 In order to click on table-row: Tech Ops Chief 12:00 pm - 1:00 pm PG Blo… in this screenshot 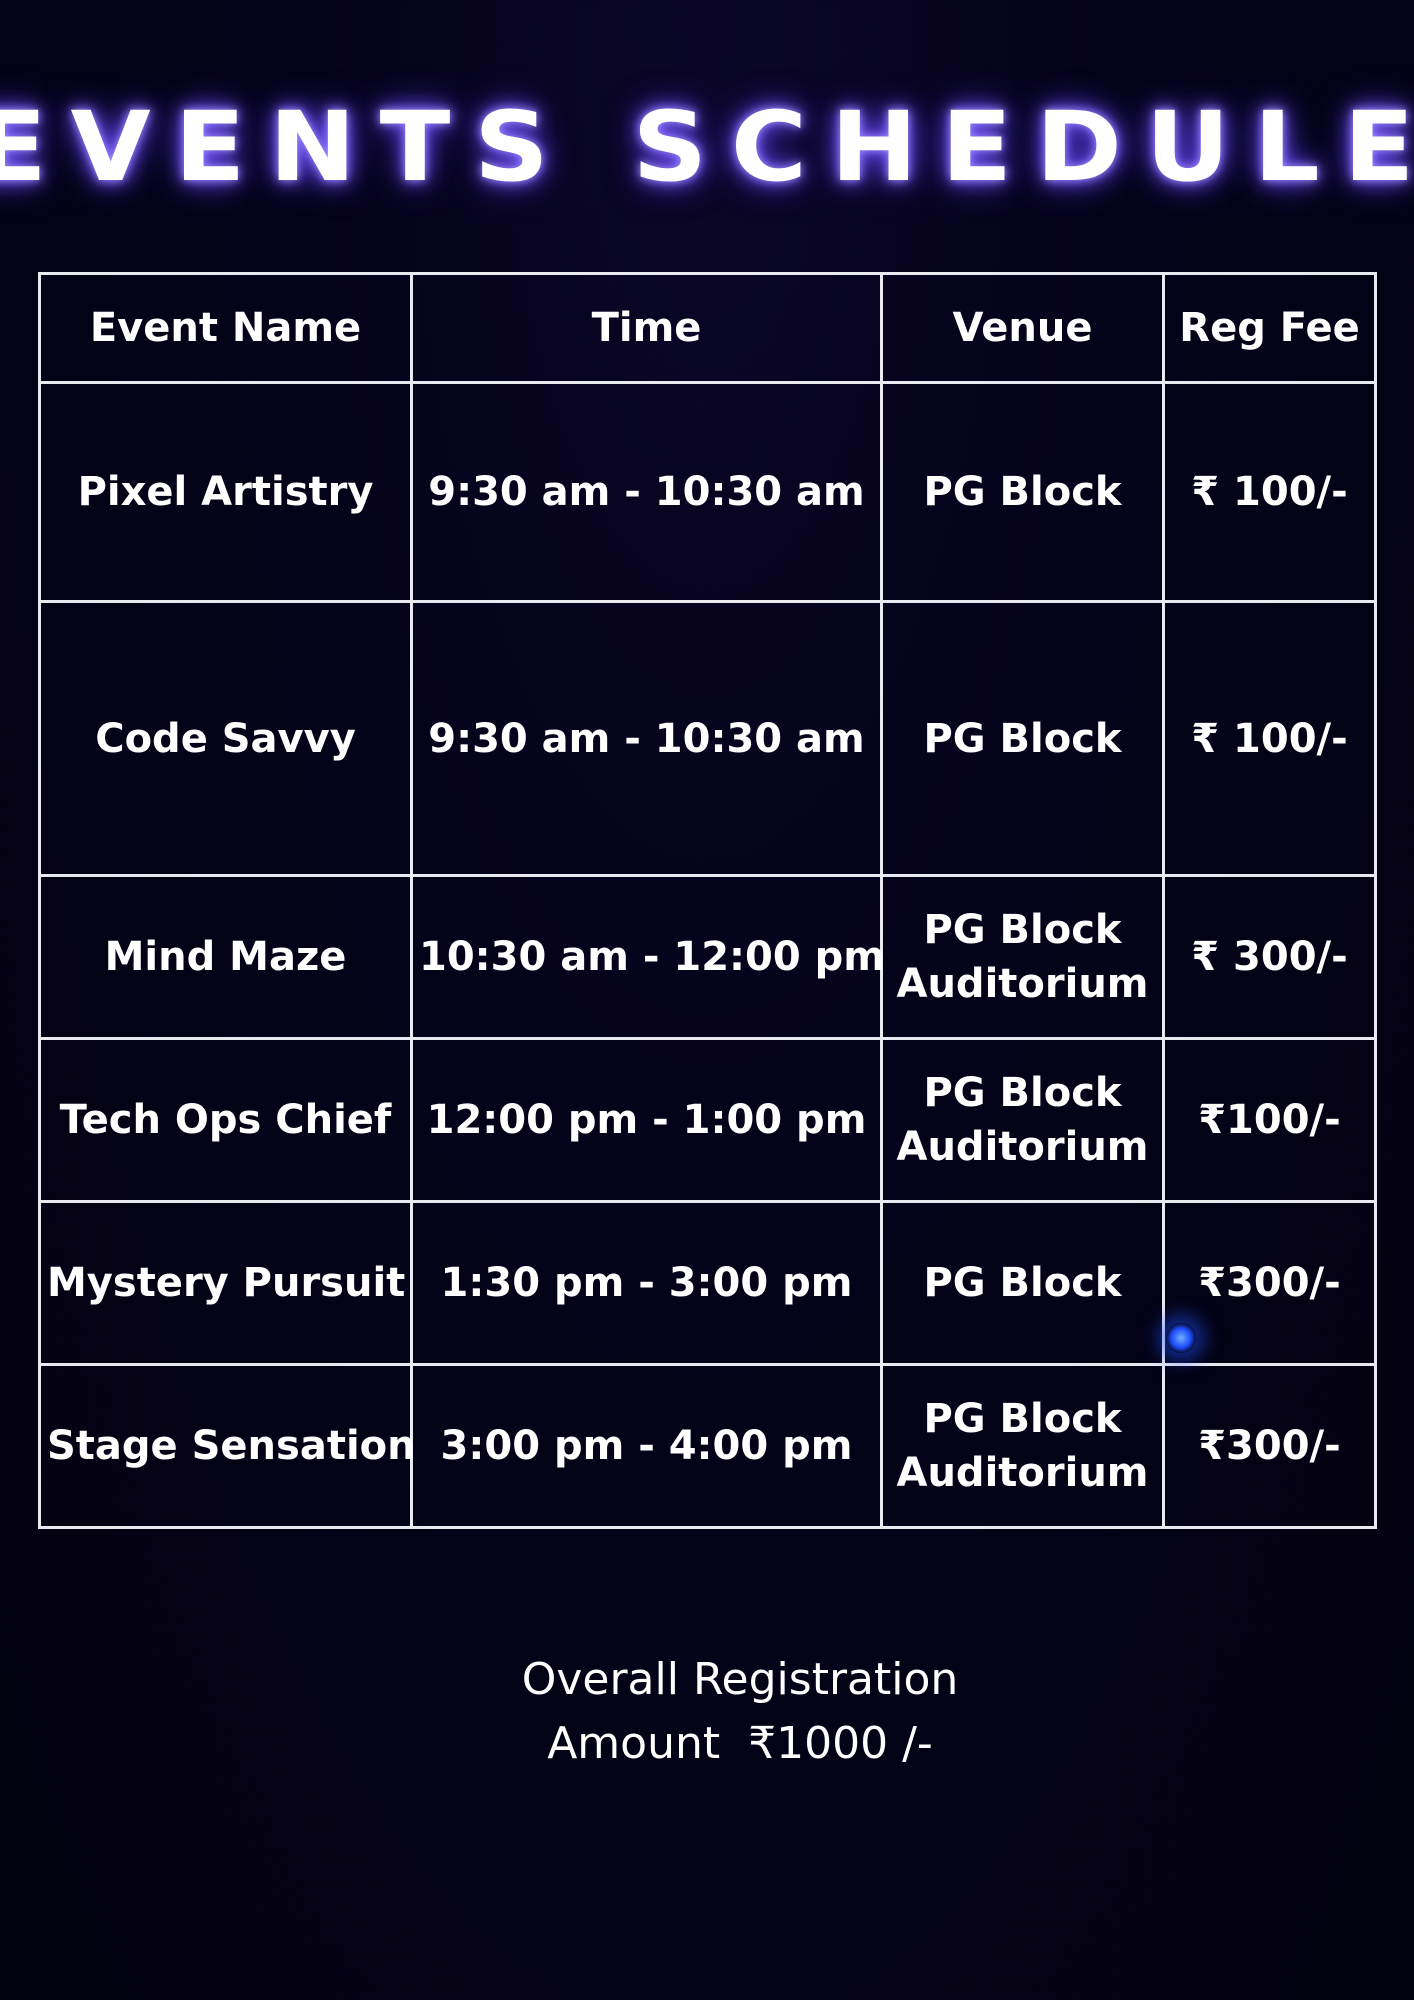, I will do `click(707, 1120)`.